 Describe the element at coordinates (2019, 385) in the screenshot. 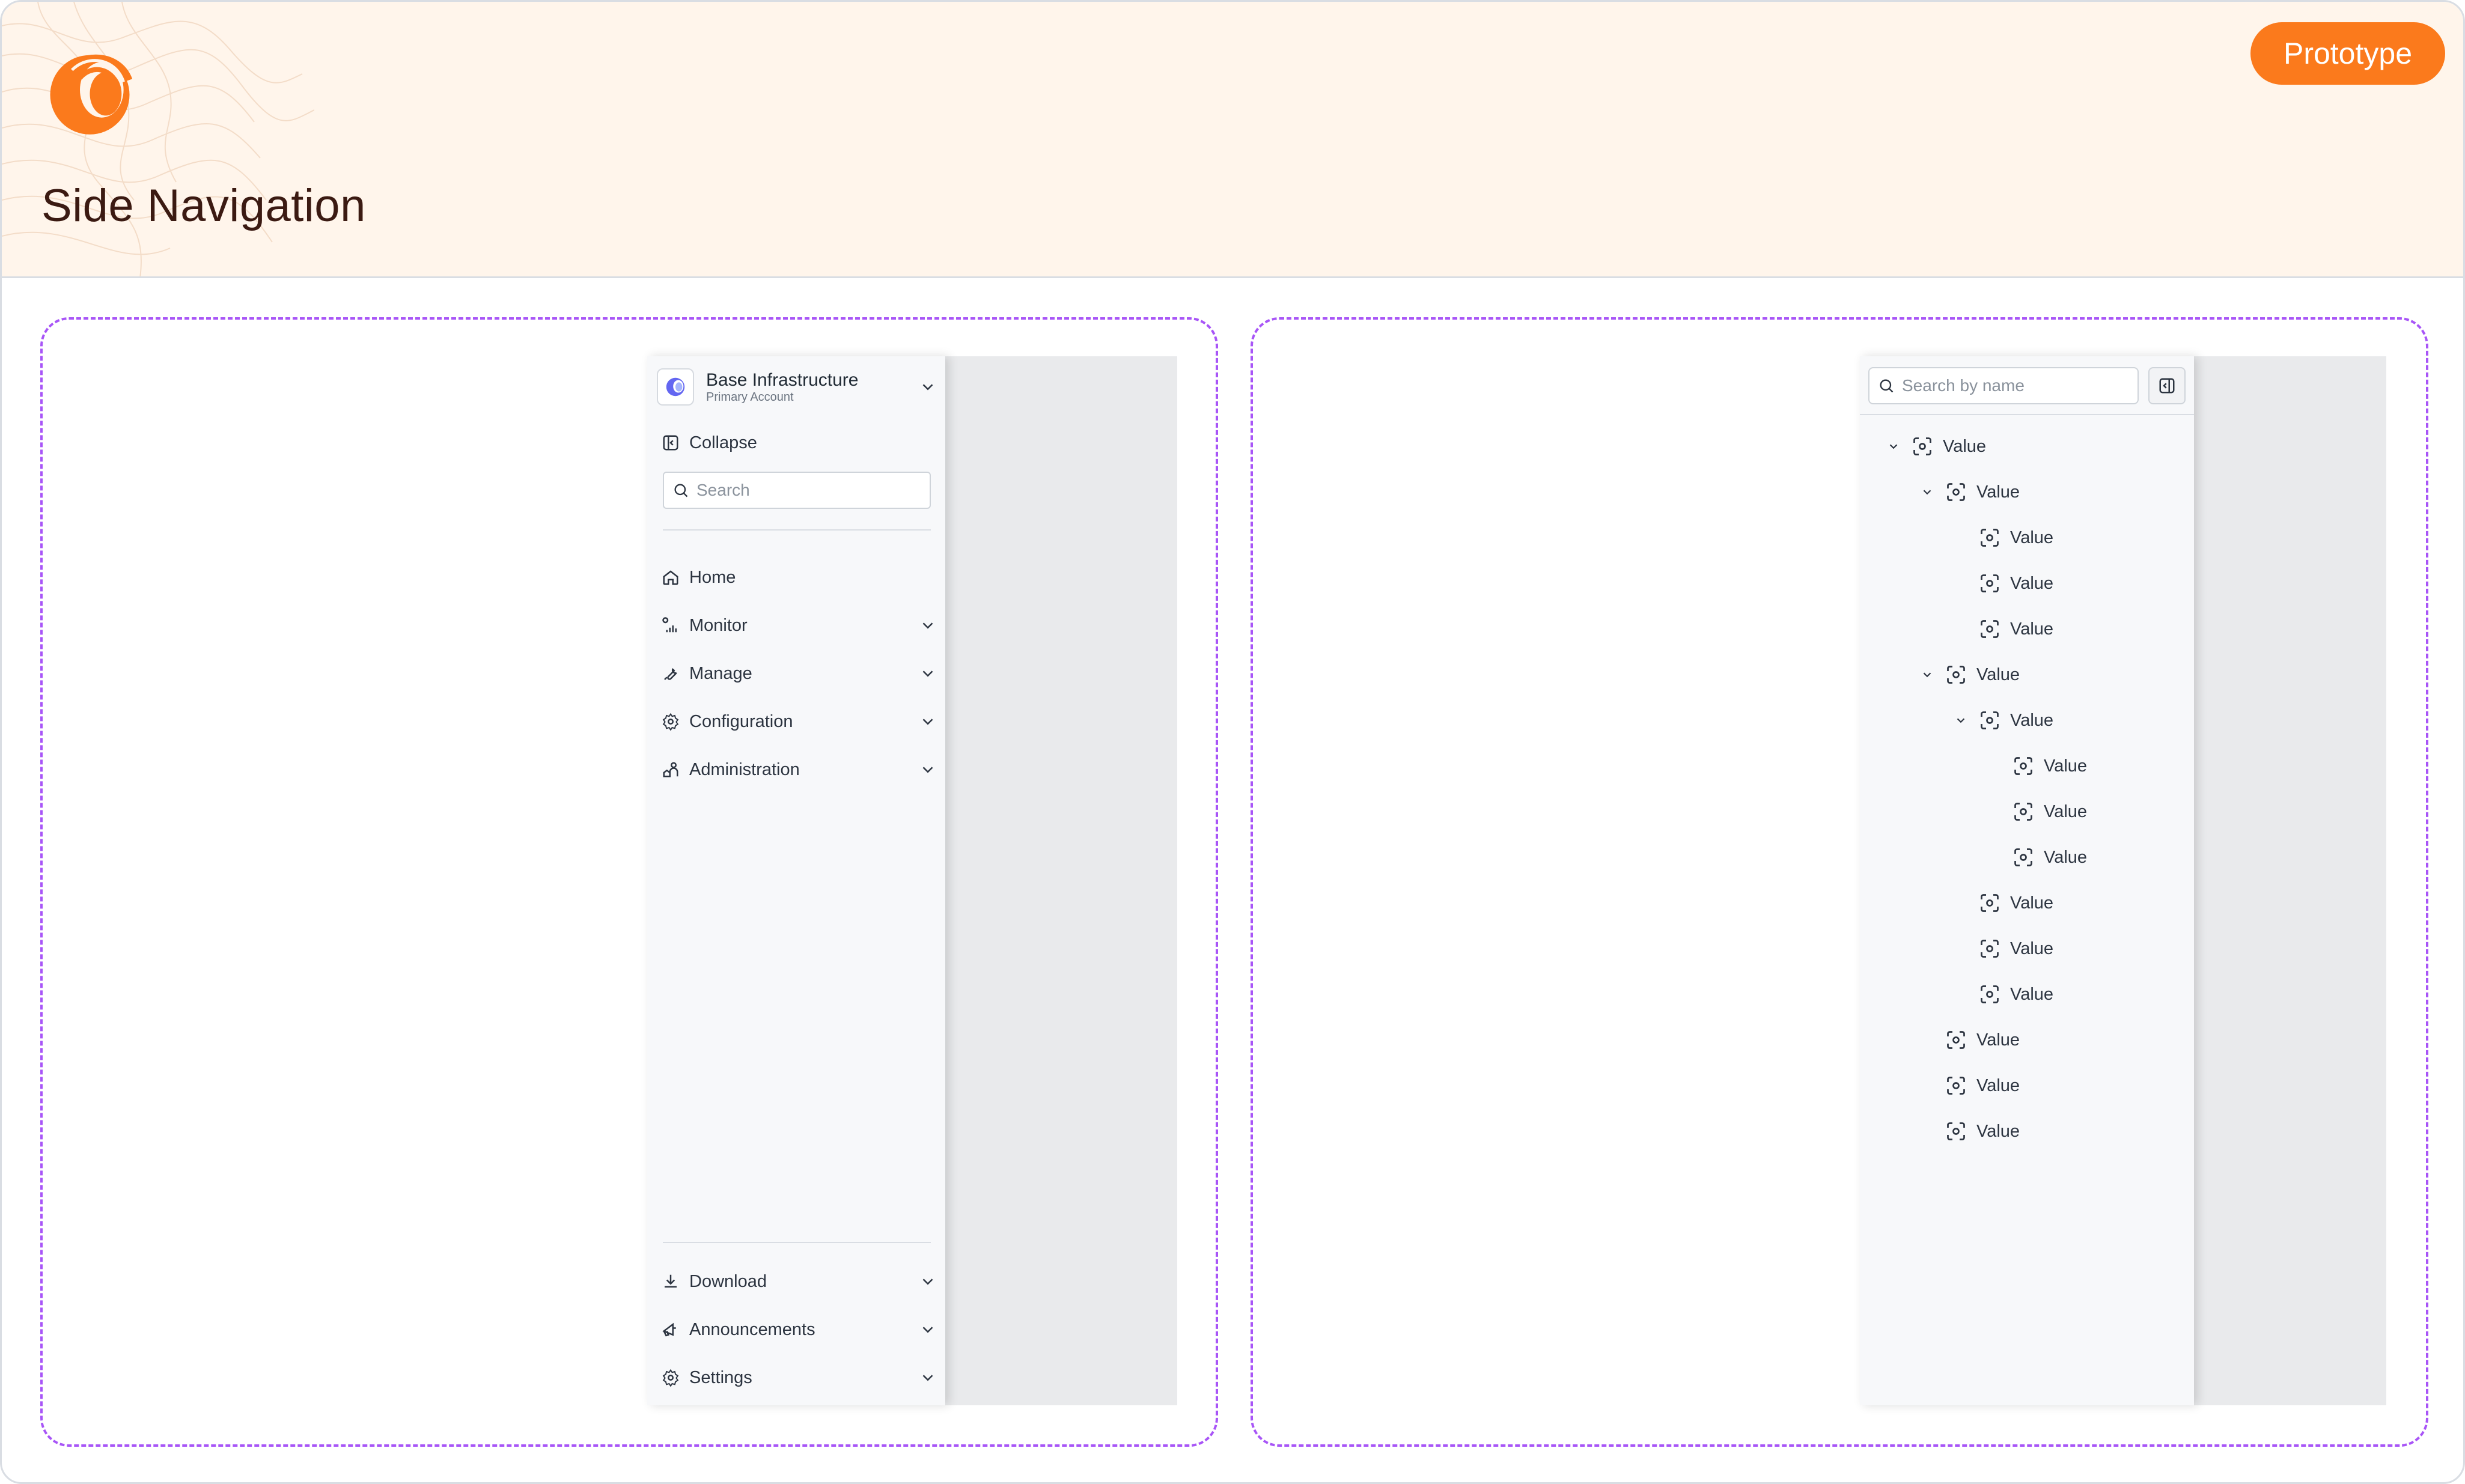

I see `tree-search-input` at that location.